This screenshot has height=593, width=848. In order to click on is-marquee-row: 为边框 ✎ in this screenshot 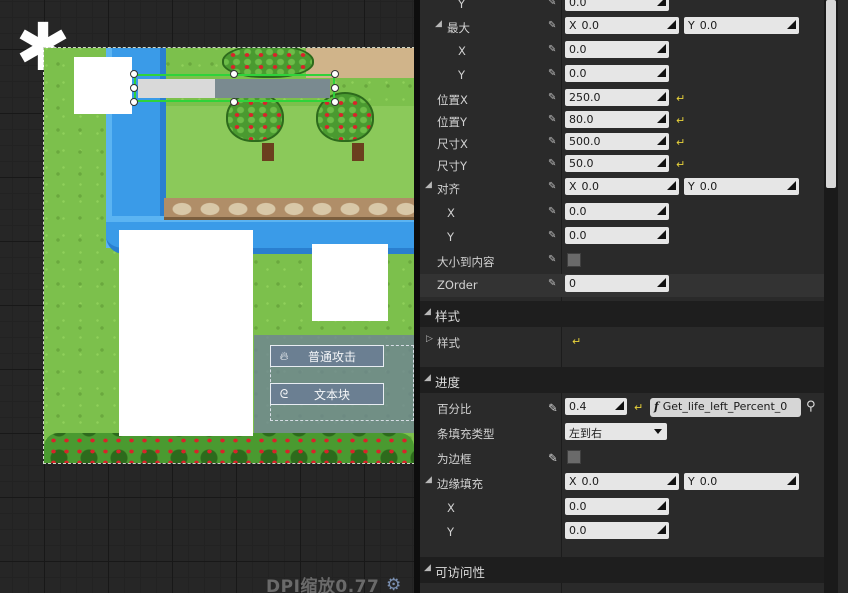, I will do `click(629, 458)`.